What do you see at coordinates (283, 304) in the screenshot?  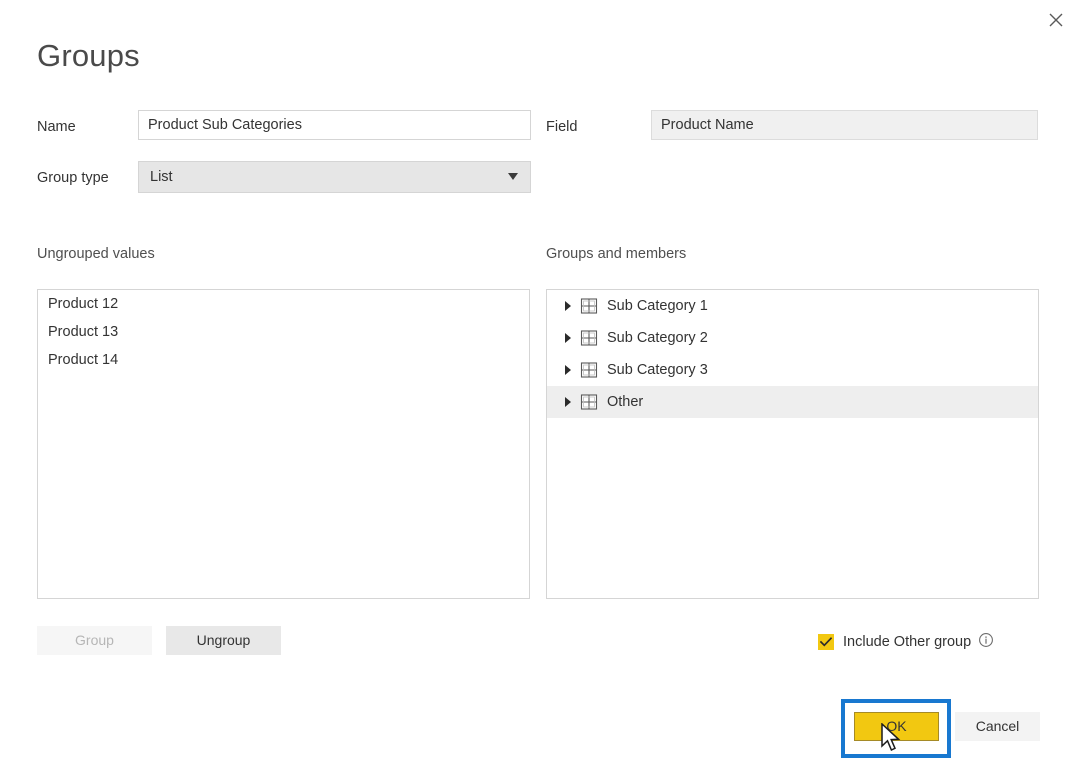 I see `list-item: Product 12` at bounding box center [283, 304].